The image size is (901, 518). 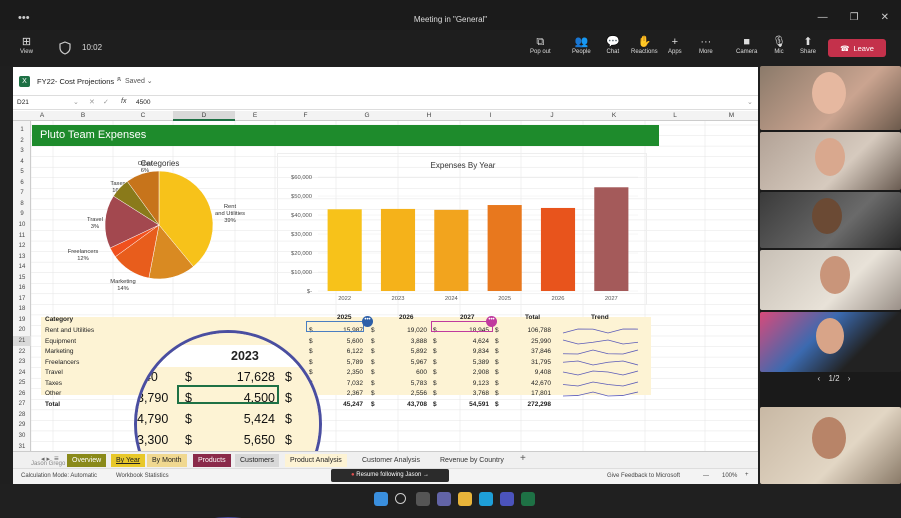 What do you see at coordinates (808, 45) in the screenshot?
I see `share-button: ⬆ Share` at bounding box center [808, 45].